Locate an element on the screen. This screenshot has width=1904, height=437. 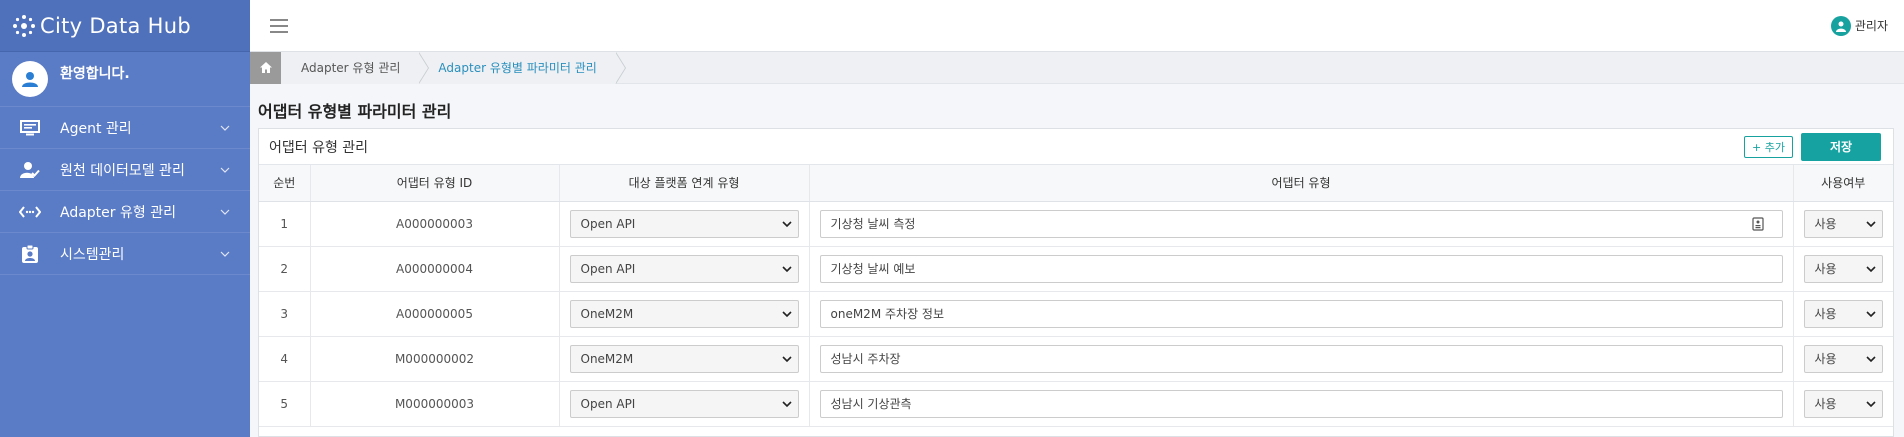
sidebar-item-system: 시스템관리 is located at coordinates (125, 254).